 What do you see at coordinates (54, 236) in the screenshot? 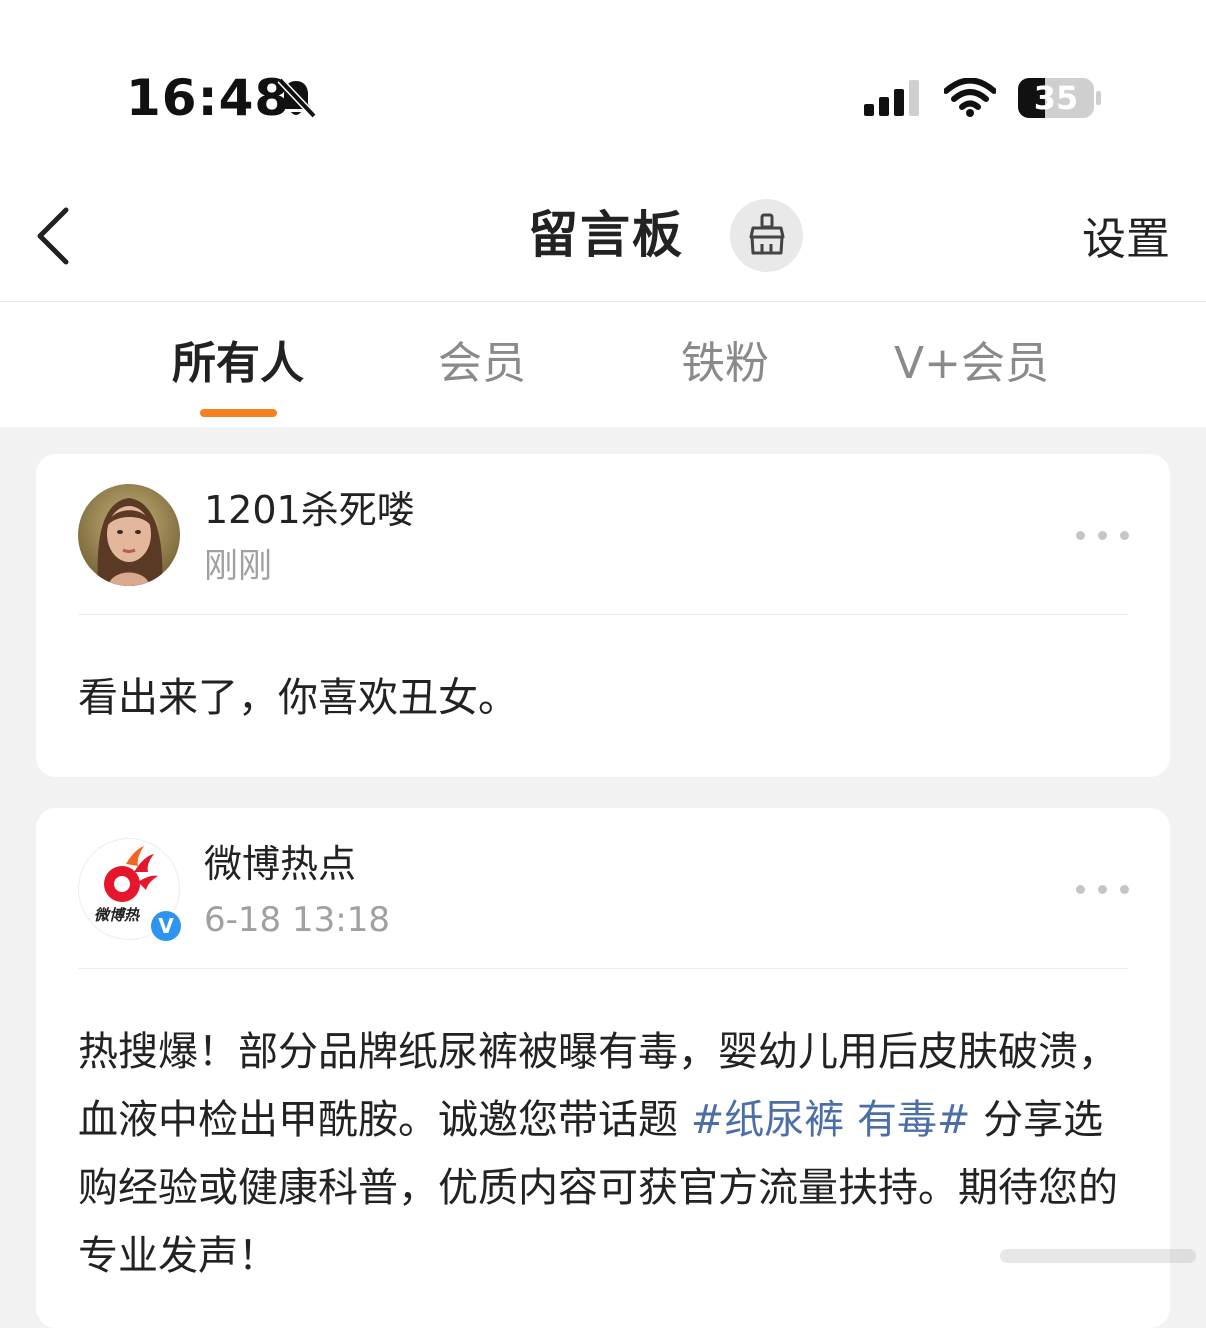
I see `back-arrow-icon` at bounding box center [54, 236].